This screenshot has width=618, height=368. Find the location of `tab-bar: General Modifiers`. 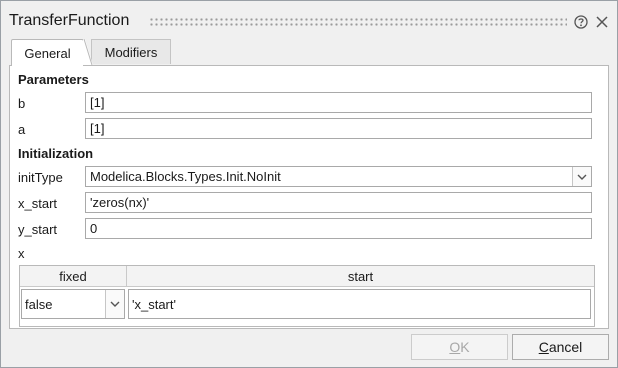

tab-bar: General Modifiers is located at coordinates (309, 52).